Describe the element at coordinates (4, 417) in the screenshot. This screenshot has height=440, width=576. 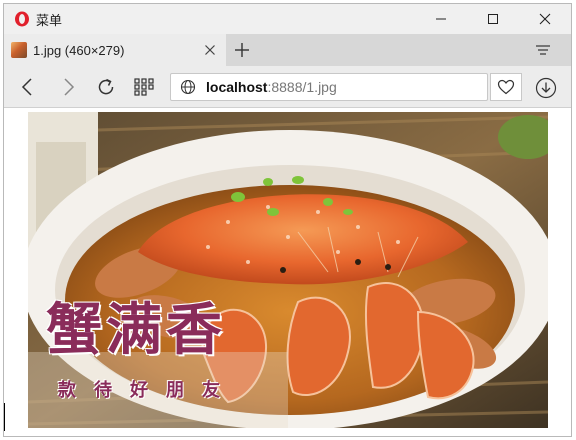
I see `text-cursor` at that location.